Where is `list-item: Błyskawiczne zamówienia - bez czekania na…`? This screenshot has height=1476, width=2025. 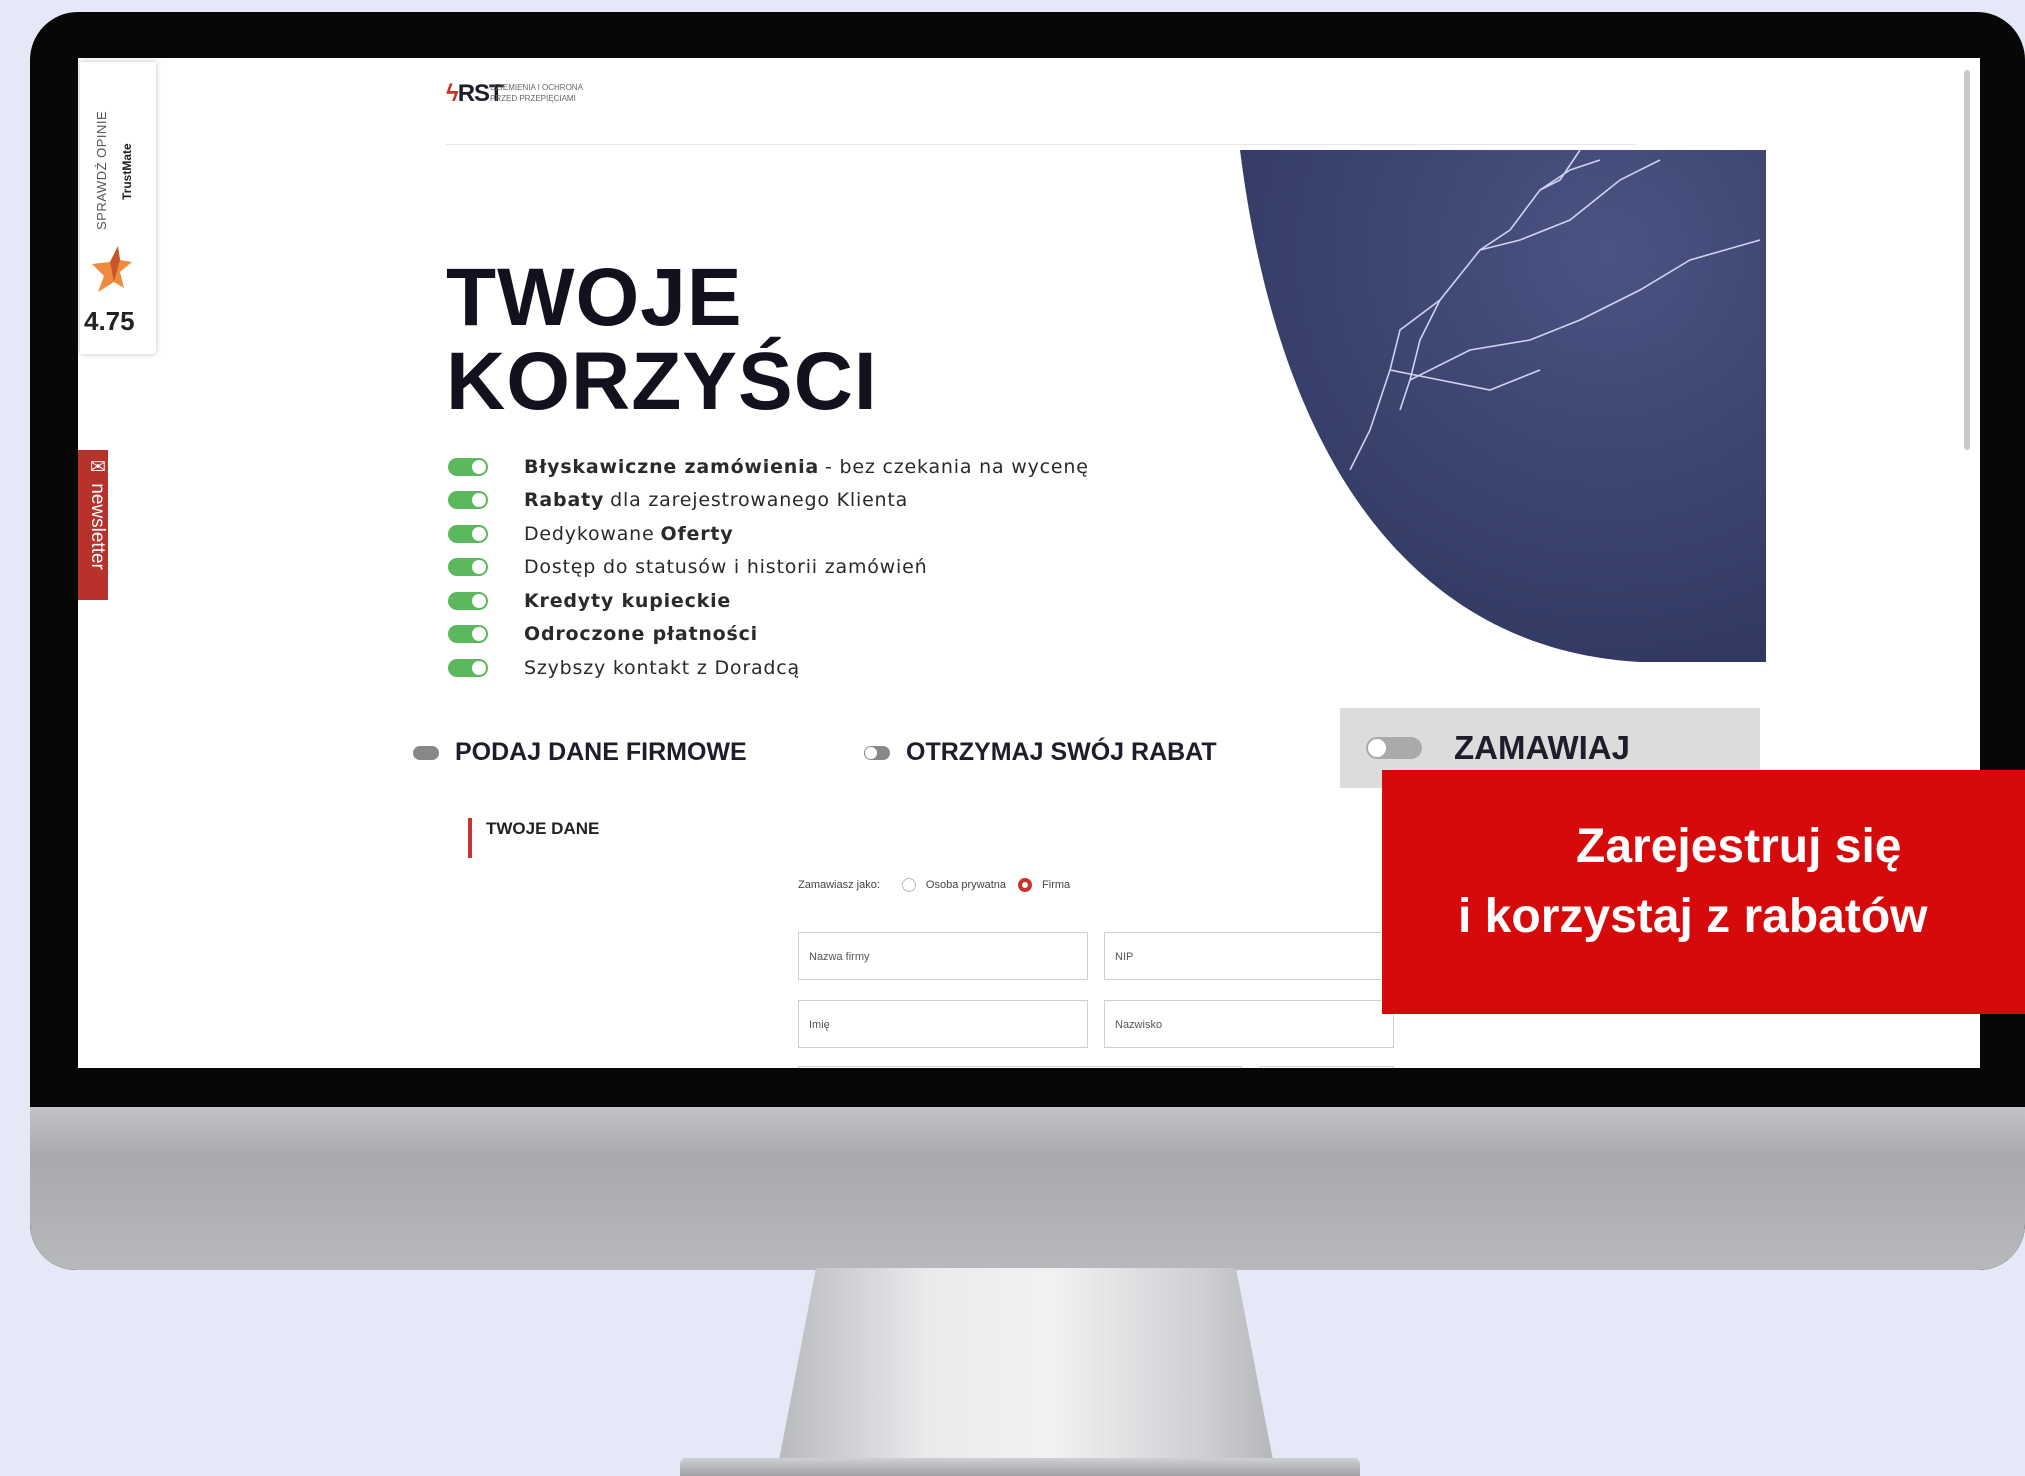
list-item: Błyskawiczne zamówienia - bez czekania na… is located at coordinates (768, 467).